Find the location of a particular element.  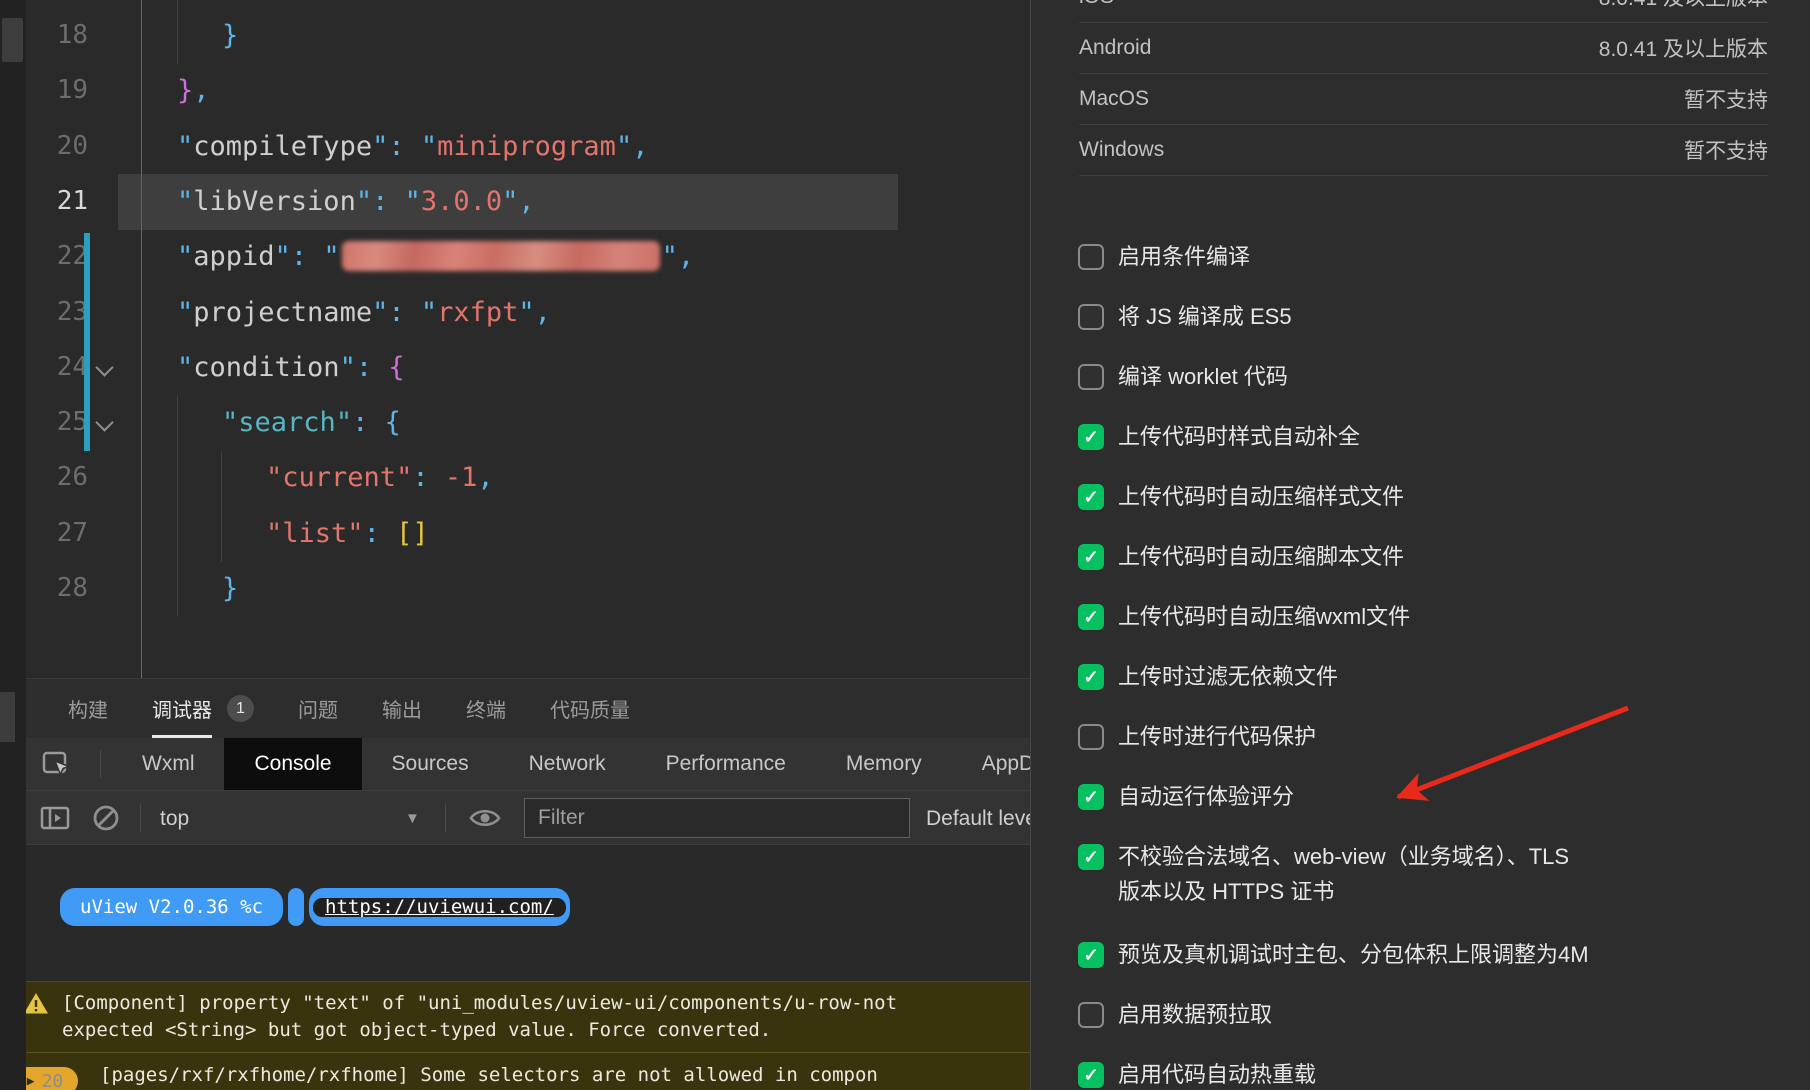

sidebar-toggle-icon is located at coordinates (55, 818).